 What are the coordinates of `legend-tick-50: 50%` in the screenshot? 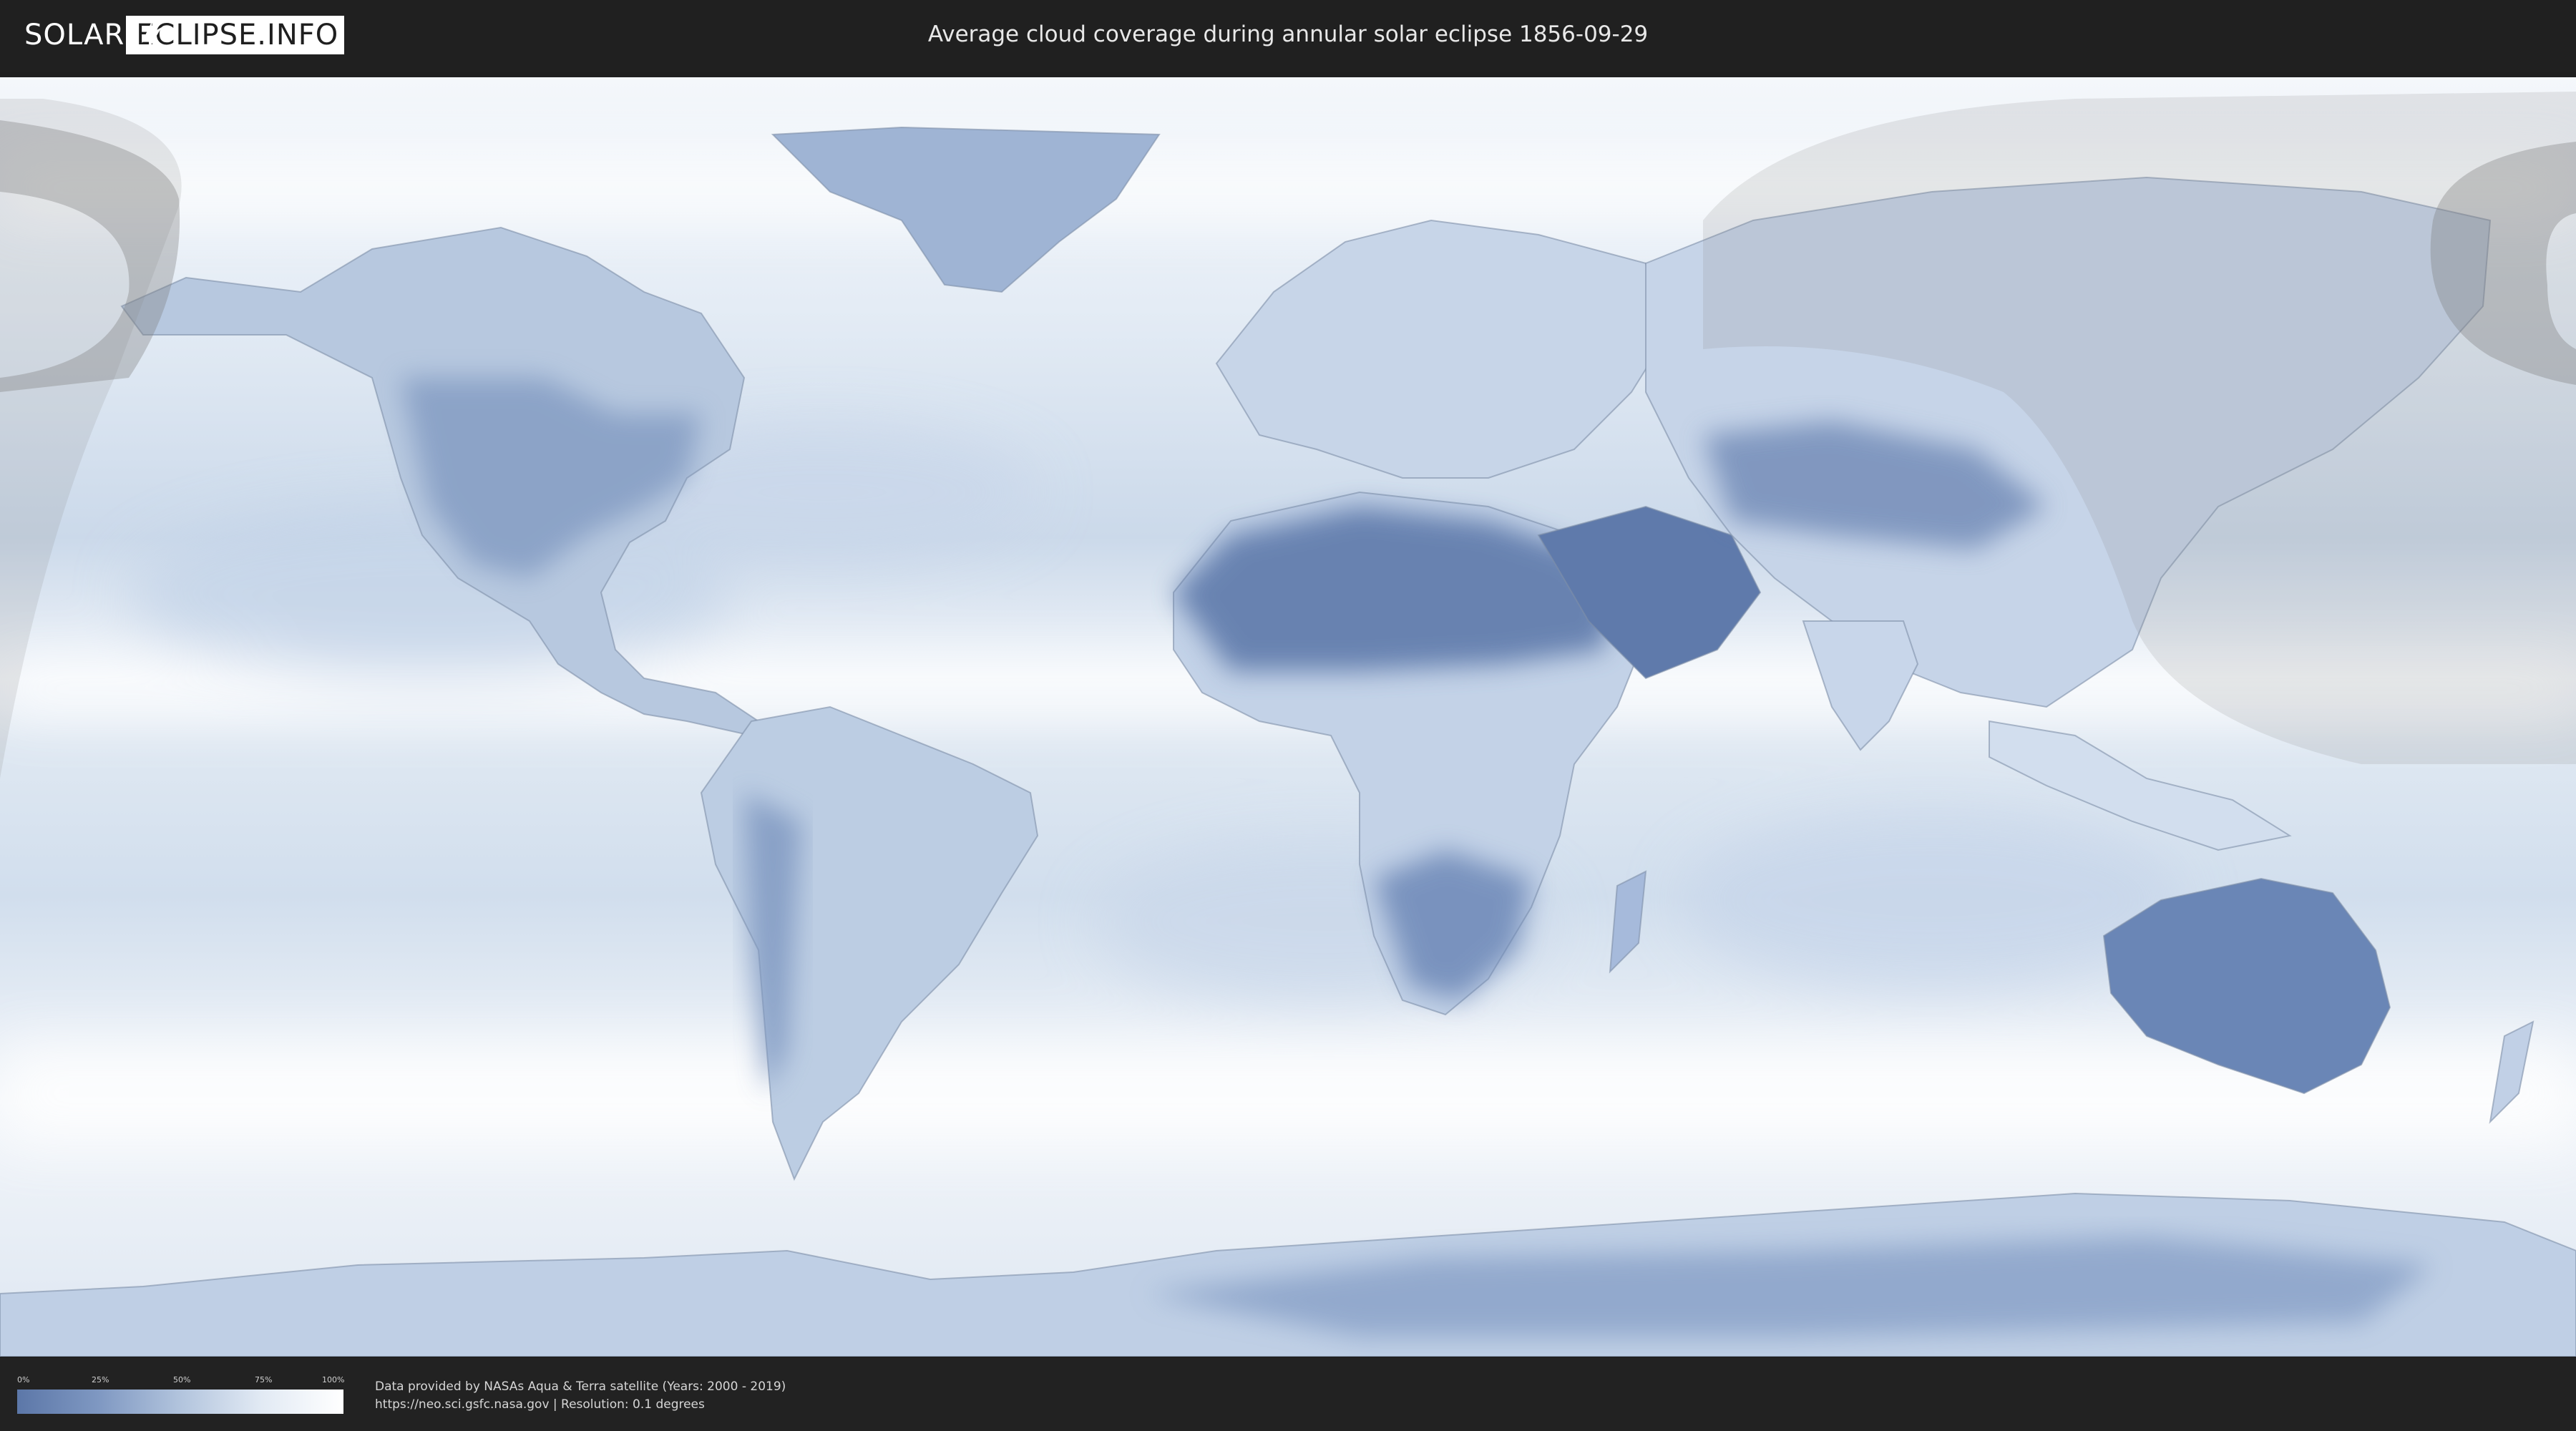 It's located at (182, 1379).